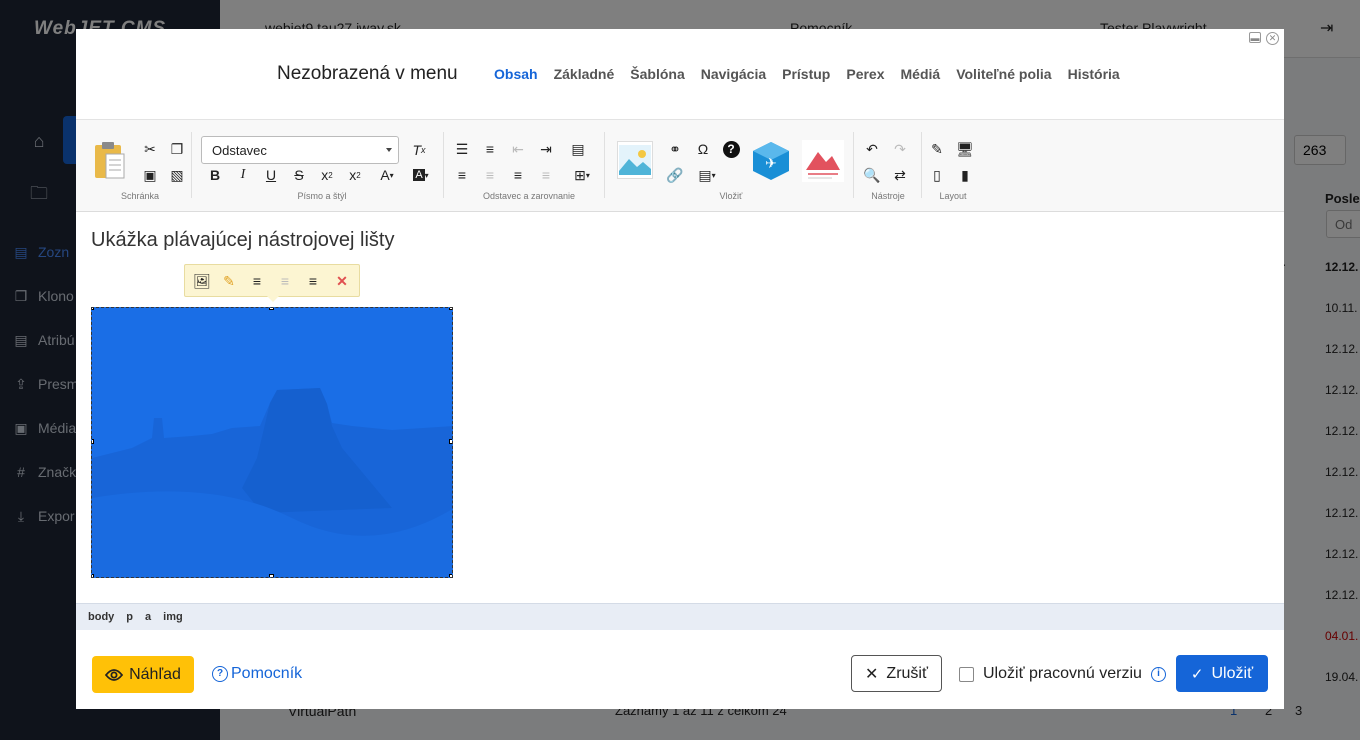 This screenshot has height=740, width=1360. Describe the element at coordinates (215, 175) in the screenshot. I see `bold-icon: B` at that location.